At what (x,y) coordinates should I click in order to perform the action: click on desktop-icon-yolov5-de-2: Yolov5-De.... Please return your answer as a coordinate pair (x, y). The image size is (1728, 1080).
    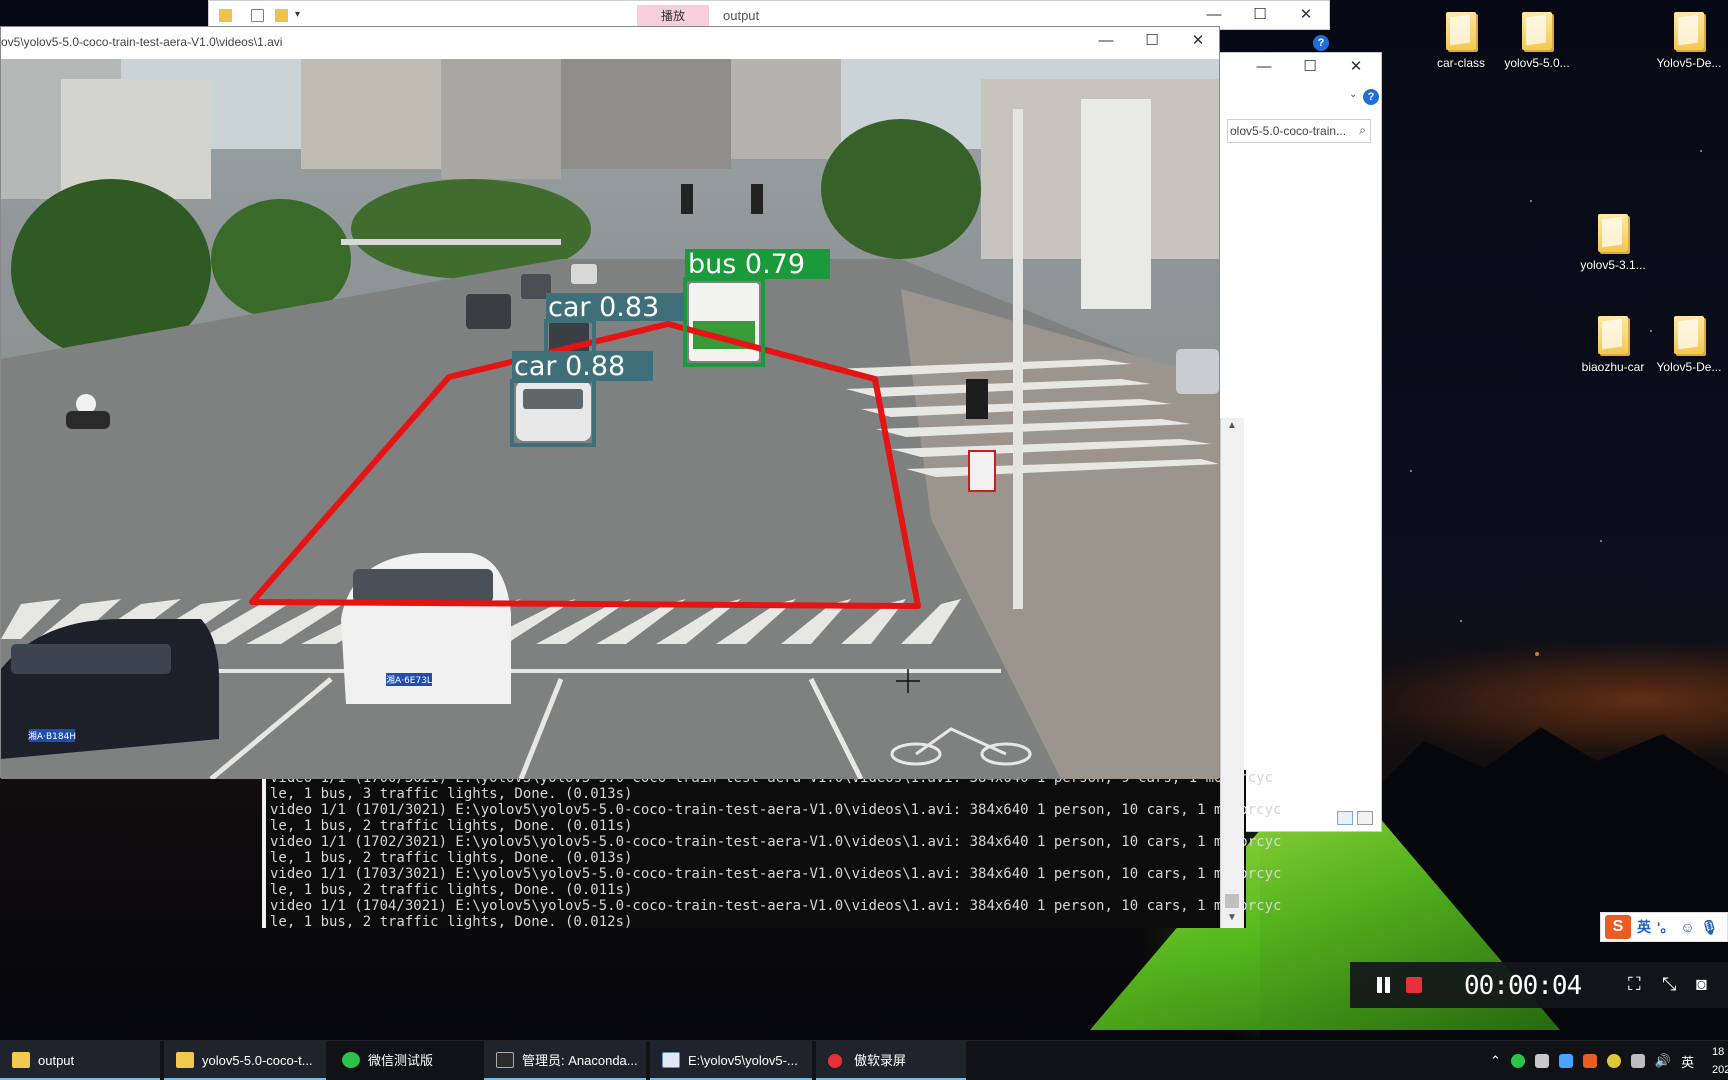
    Looking at the image, I should click on (1689, 345).